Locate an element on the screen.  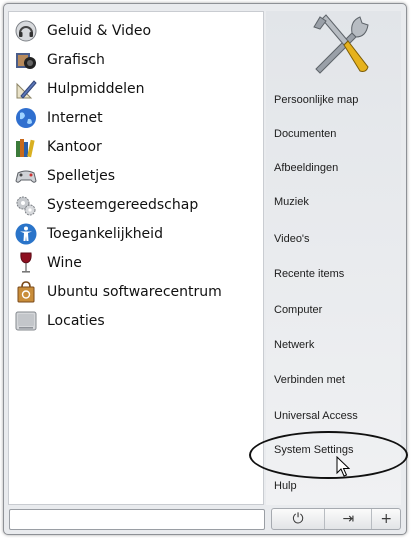
category-label: Ubuntu softwarecentrum is located at coordinates (134, 292).